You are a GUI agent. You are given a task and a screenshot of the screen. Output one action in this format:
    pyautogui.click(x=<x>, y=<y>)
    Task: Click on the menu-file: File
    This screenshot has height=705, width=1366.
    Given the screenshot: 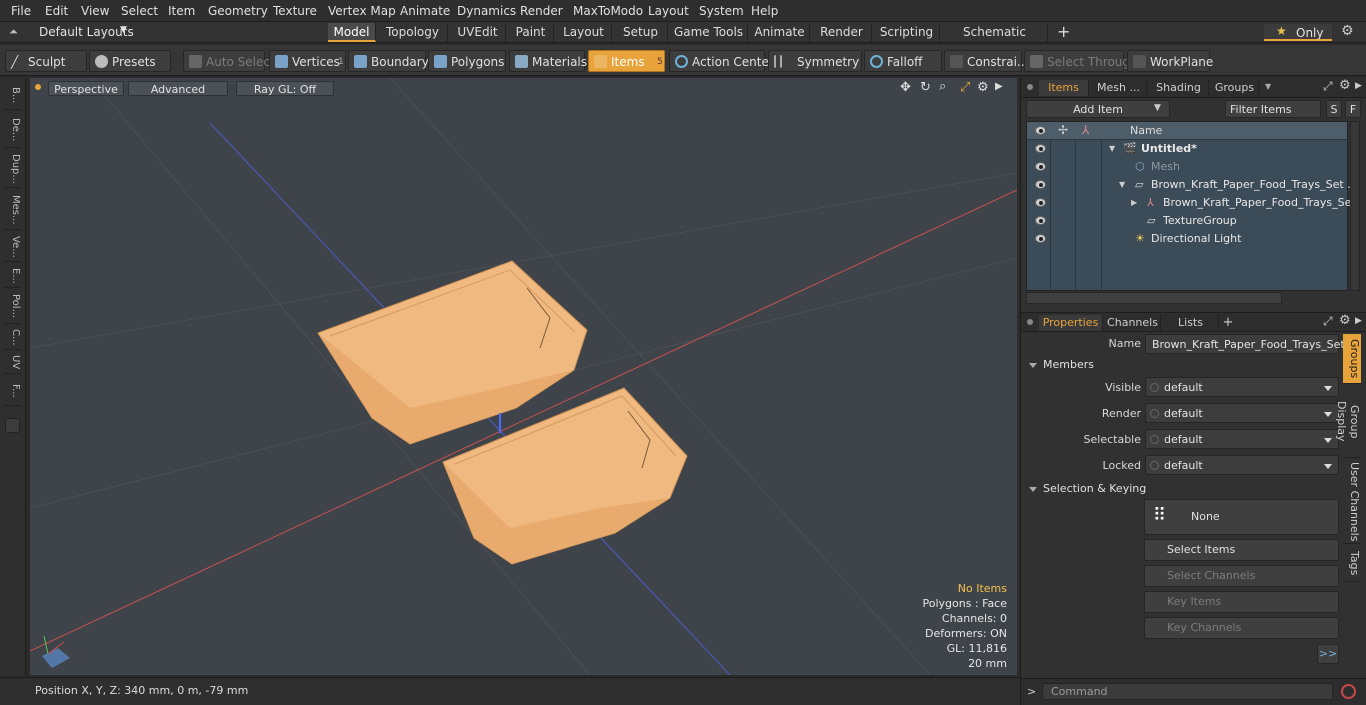 What is the action you would take?
    pyautogui.click(x=21, y=11)
    